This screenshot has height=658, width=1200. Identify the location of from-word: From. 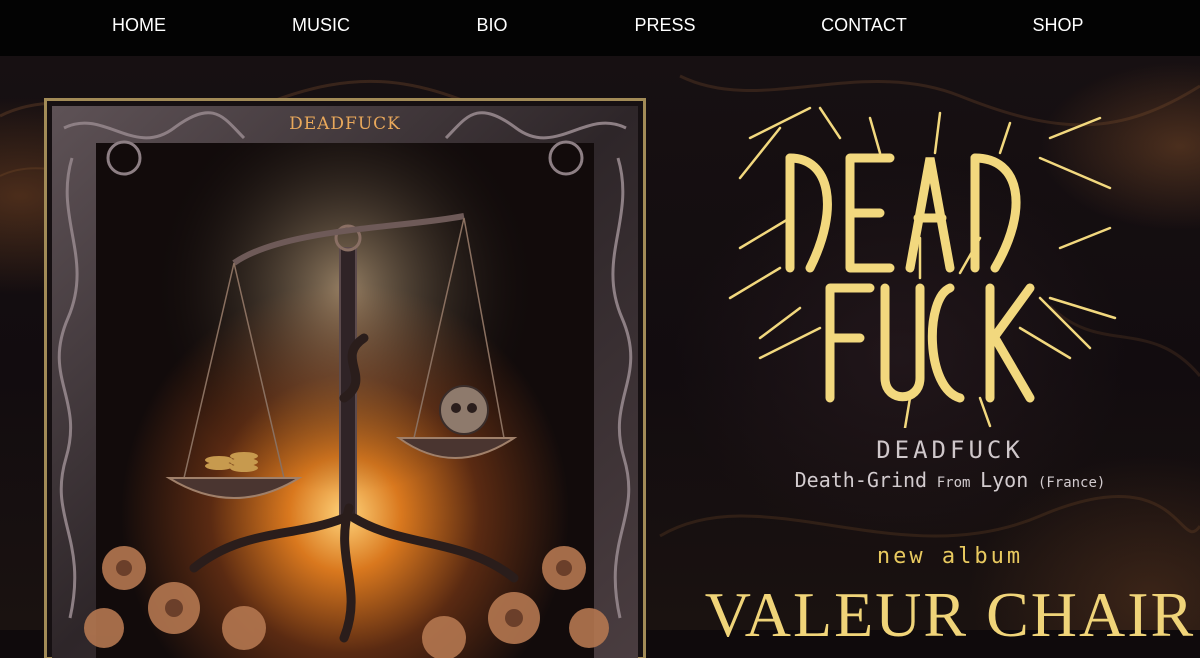
(953, 483).